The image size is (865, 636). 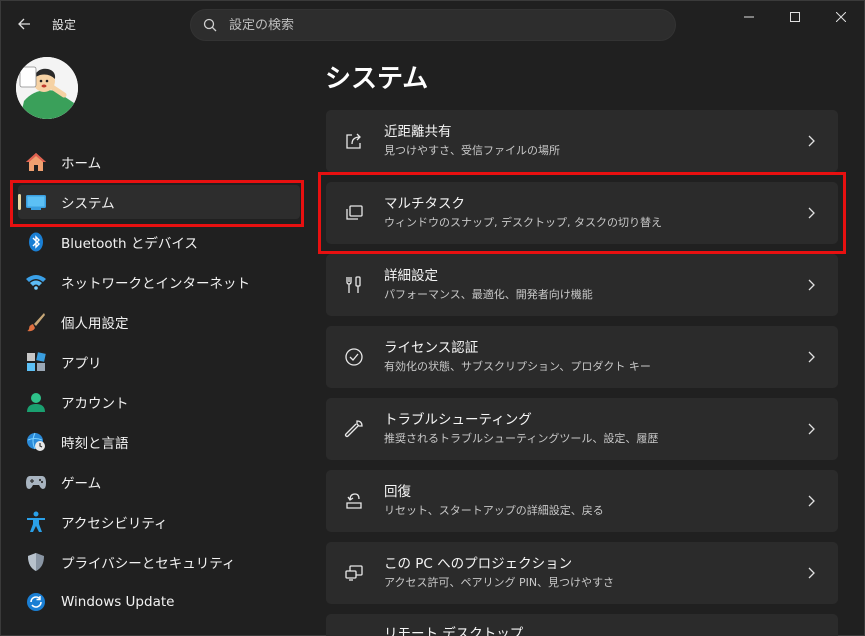 What do you see at coordinates (155, 284) in the screenshot?
I see `sidebar-item-label: ネットワークとインターネット` at bounding box center [155, 284].